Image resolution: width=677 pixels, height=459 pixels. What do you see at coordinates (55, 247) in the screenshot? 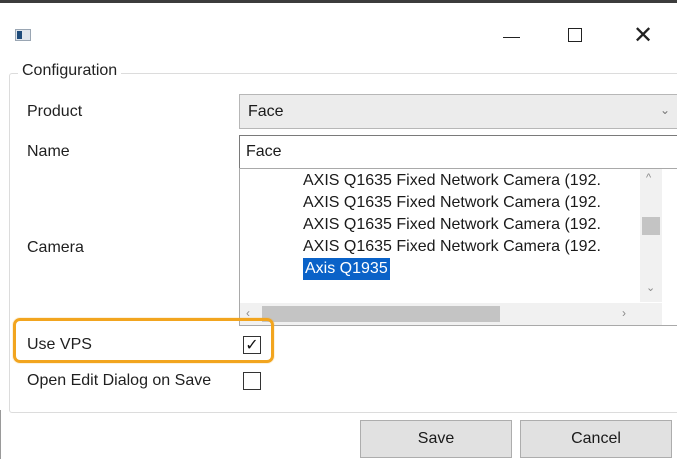
I see `camera-label: Camera` at bounding box center [55, 247].